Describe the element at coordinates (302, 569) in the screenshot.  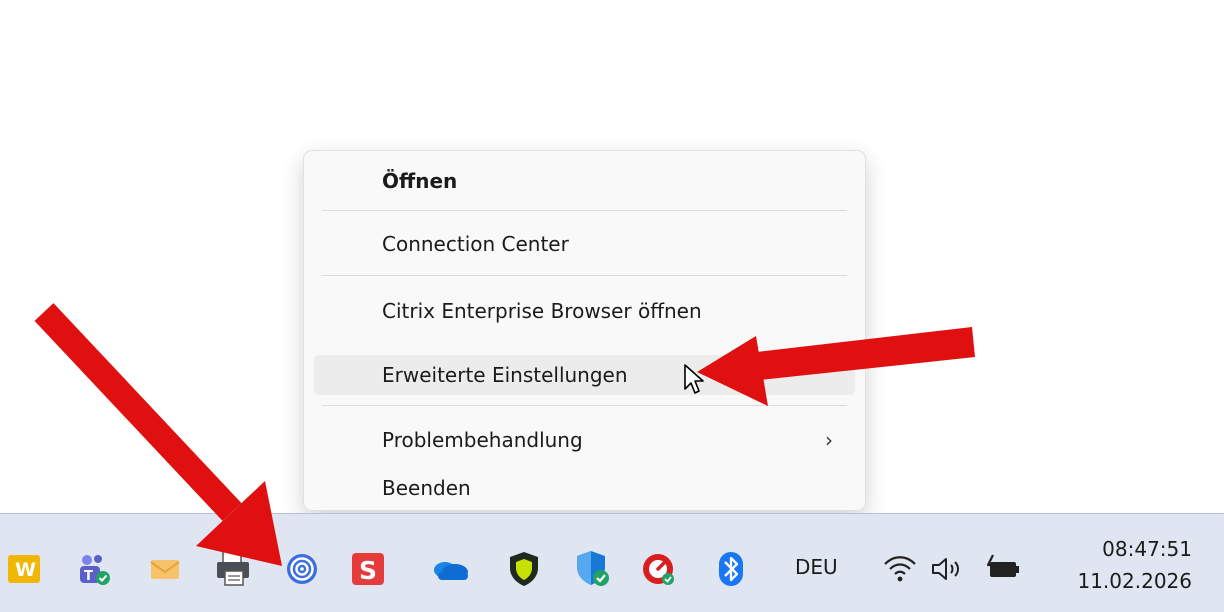
I see `citrix-workspace-icon` at that location.